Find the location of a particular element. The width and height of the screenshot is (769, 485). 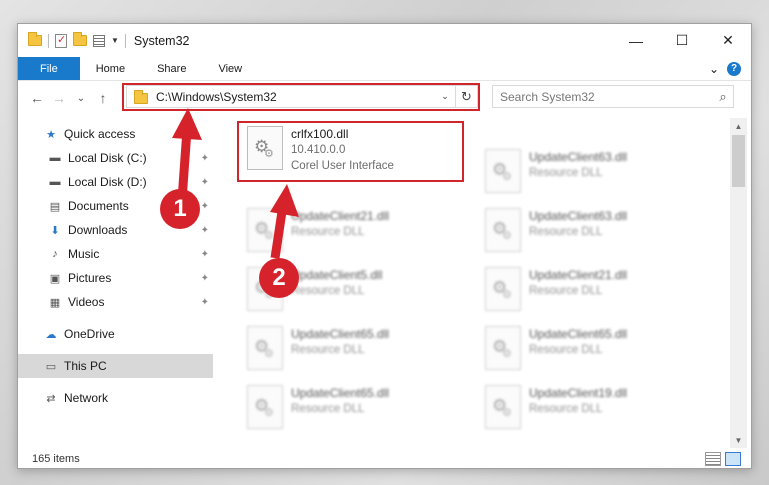

step-badge-1: 1 is located at coordinates (180, 209).